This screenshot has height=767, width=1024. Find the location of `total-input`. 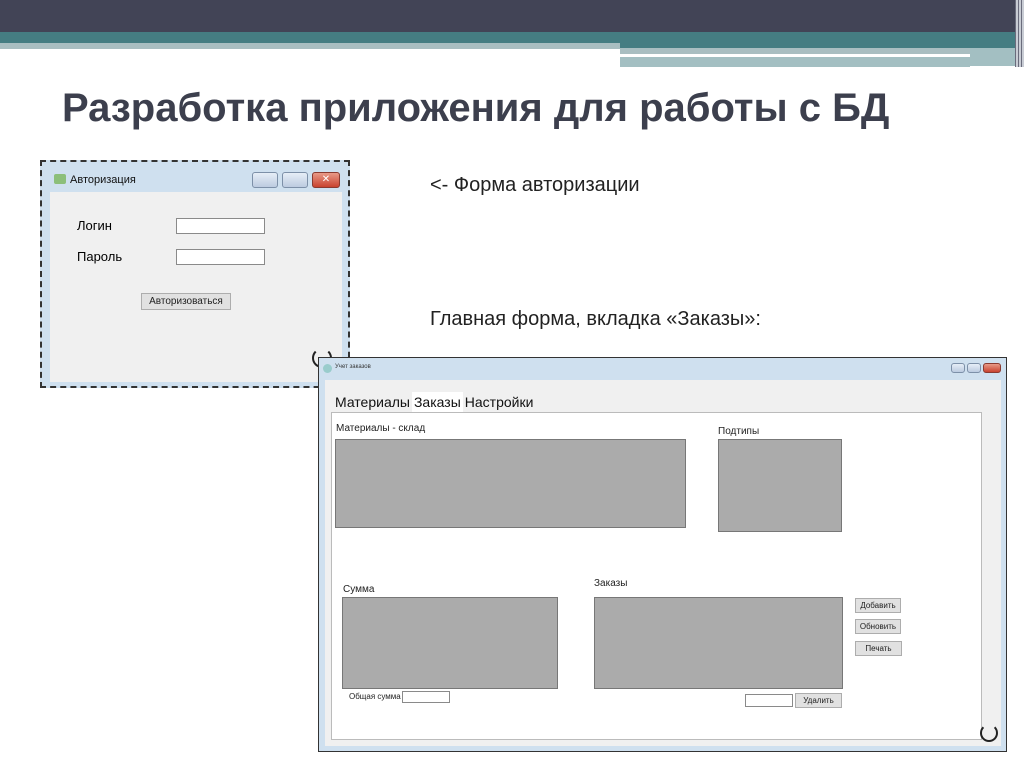

total-input is located at coordinates (426, 697).